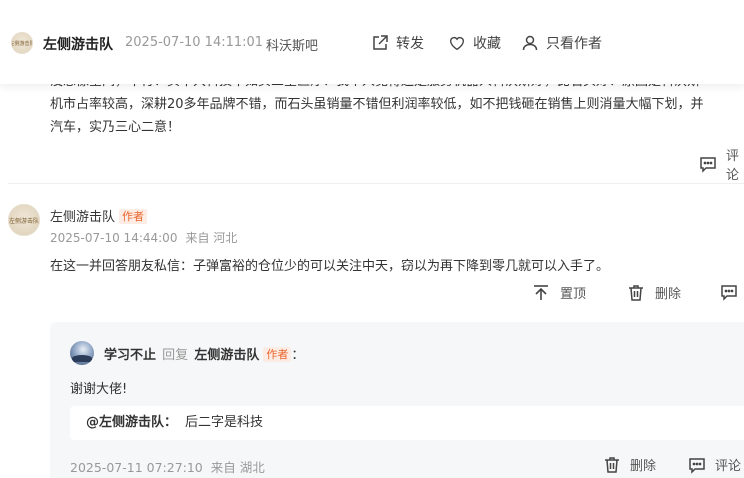  Describe the element at coordinates (130, 355) in the screenshot. I see `reply-author-name: 学习不止` at that location.